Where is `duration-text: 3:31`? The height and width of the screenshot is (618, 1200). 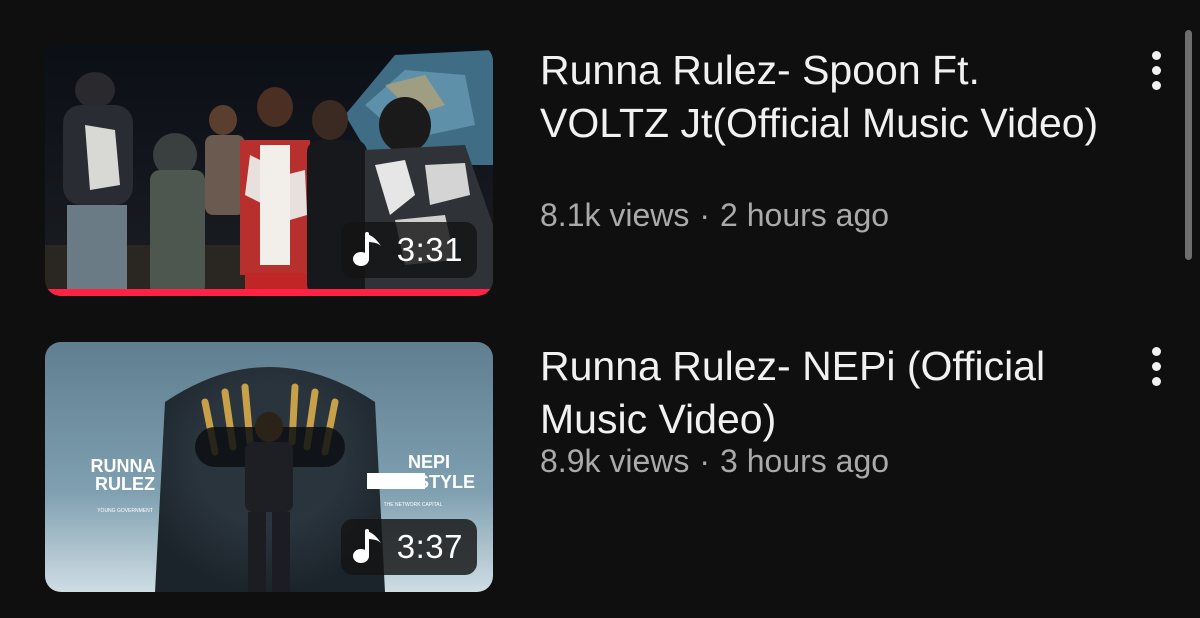 duration-text: 3:31 is located at coordinates (429, 249).